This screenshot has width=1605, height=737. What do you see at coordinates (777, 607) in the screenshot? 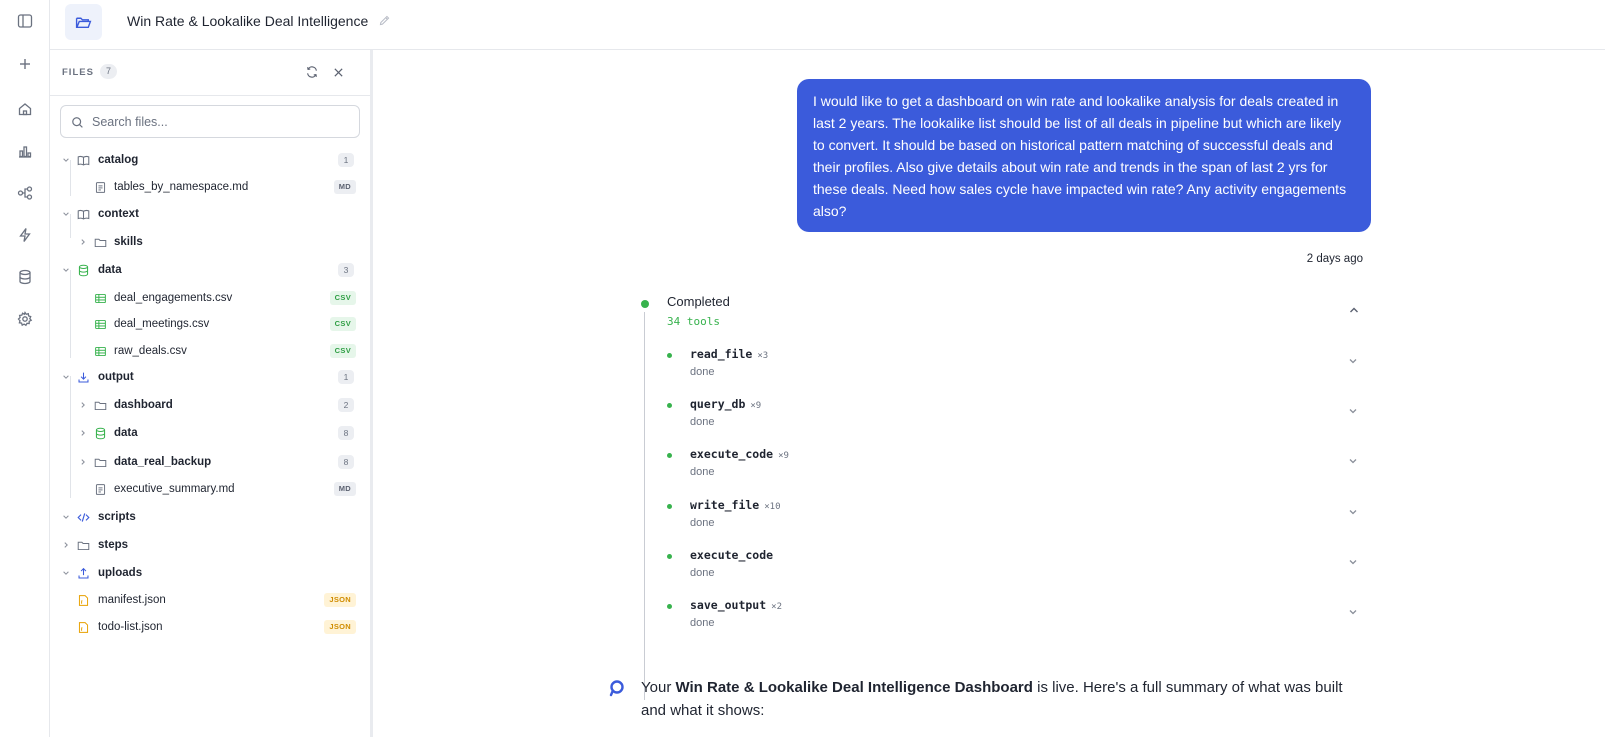
I see `tool-multiplier: ×2` at bounding box center [777, 607].